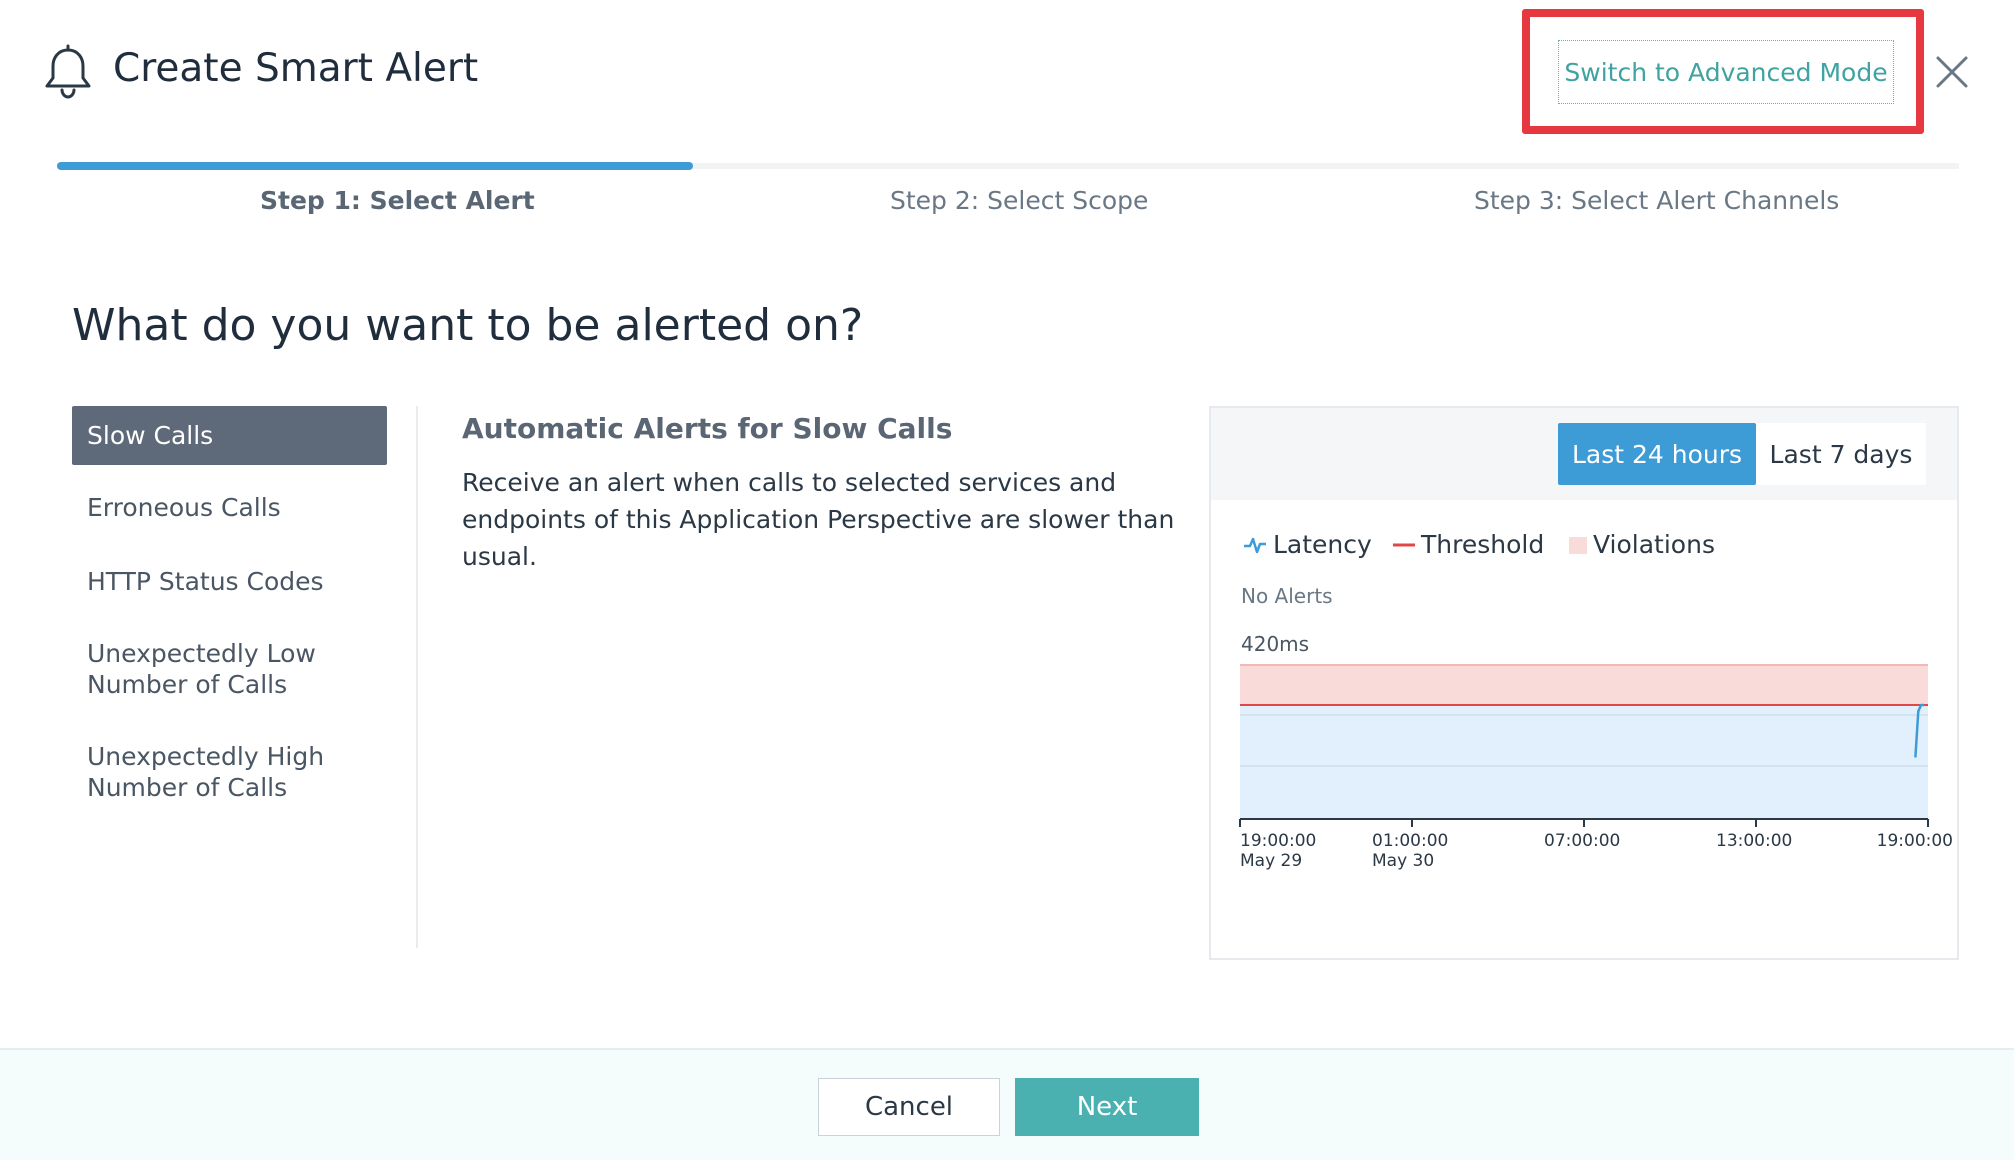  What do you see at coordinates (229, 507) in the screenshot?
I see `menu-item-erroneous-calls: Erroneous Calls` at bounding box center [229, 507].